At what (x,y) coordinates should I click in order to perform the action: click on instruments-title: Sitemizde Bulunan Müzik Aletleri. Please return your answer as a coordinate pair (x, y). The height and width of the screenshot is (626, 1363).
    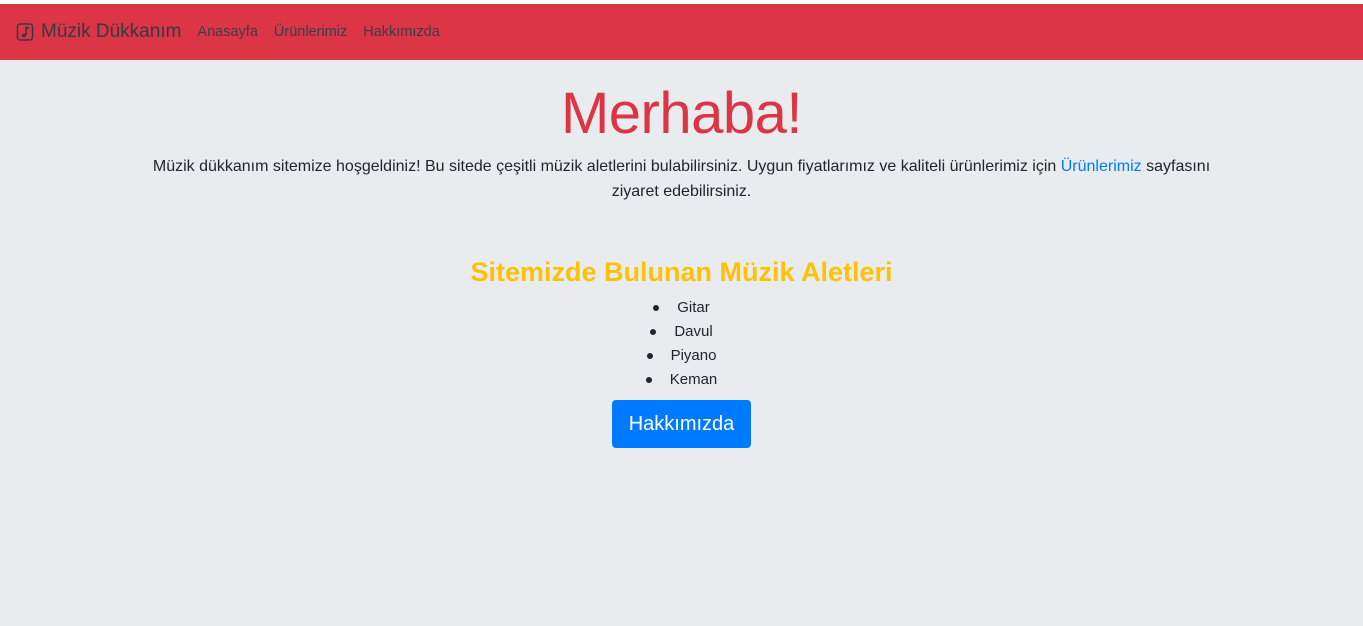
    Looking at the image, I should click on (681, 272).